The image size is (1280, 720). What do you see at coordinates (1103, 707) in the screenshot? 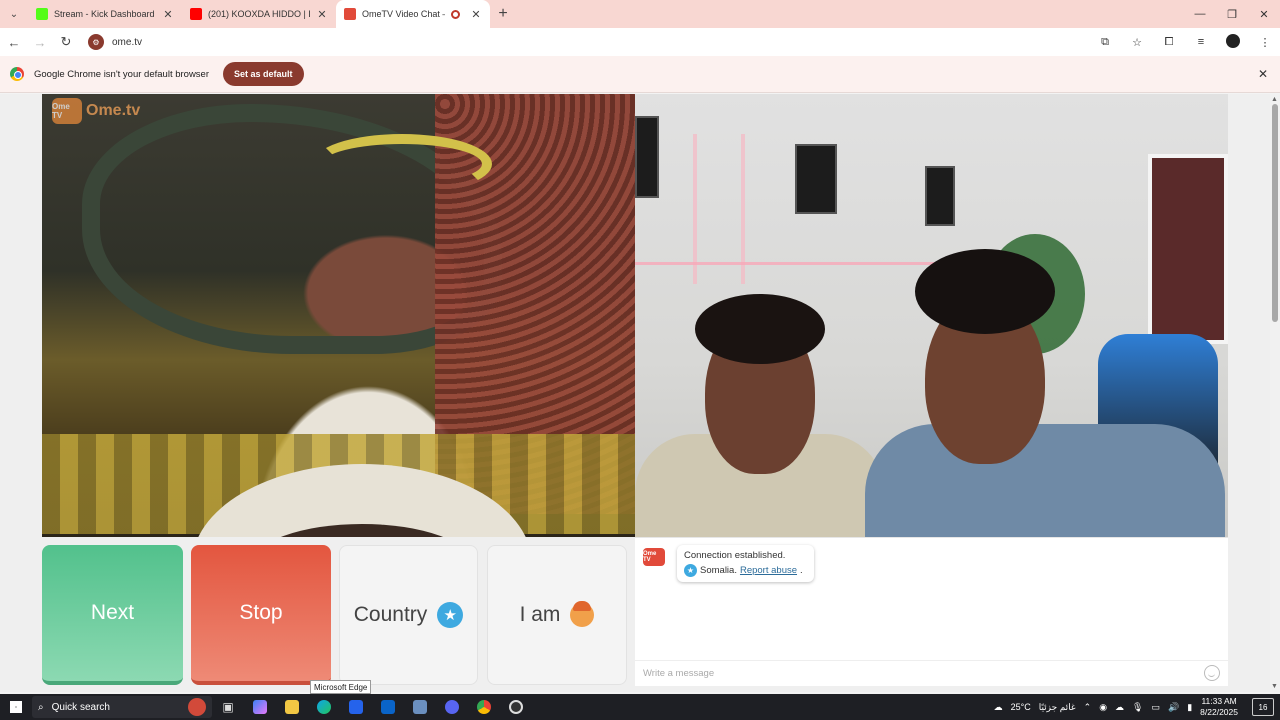
I see `app-tray-icon: ◉` at bounding box center [1103, 707].